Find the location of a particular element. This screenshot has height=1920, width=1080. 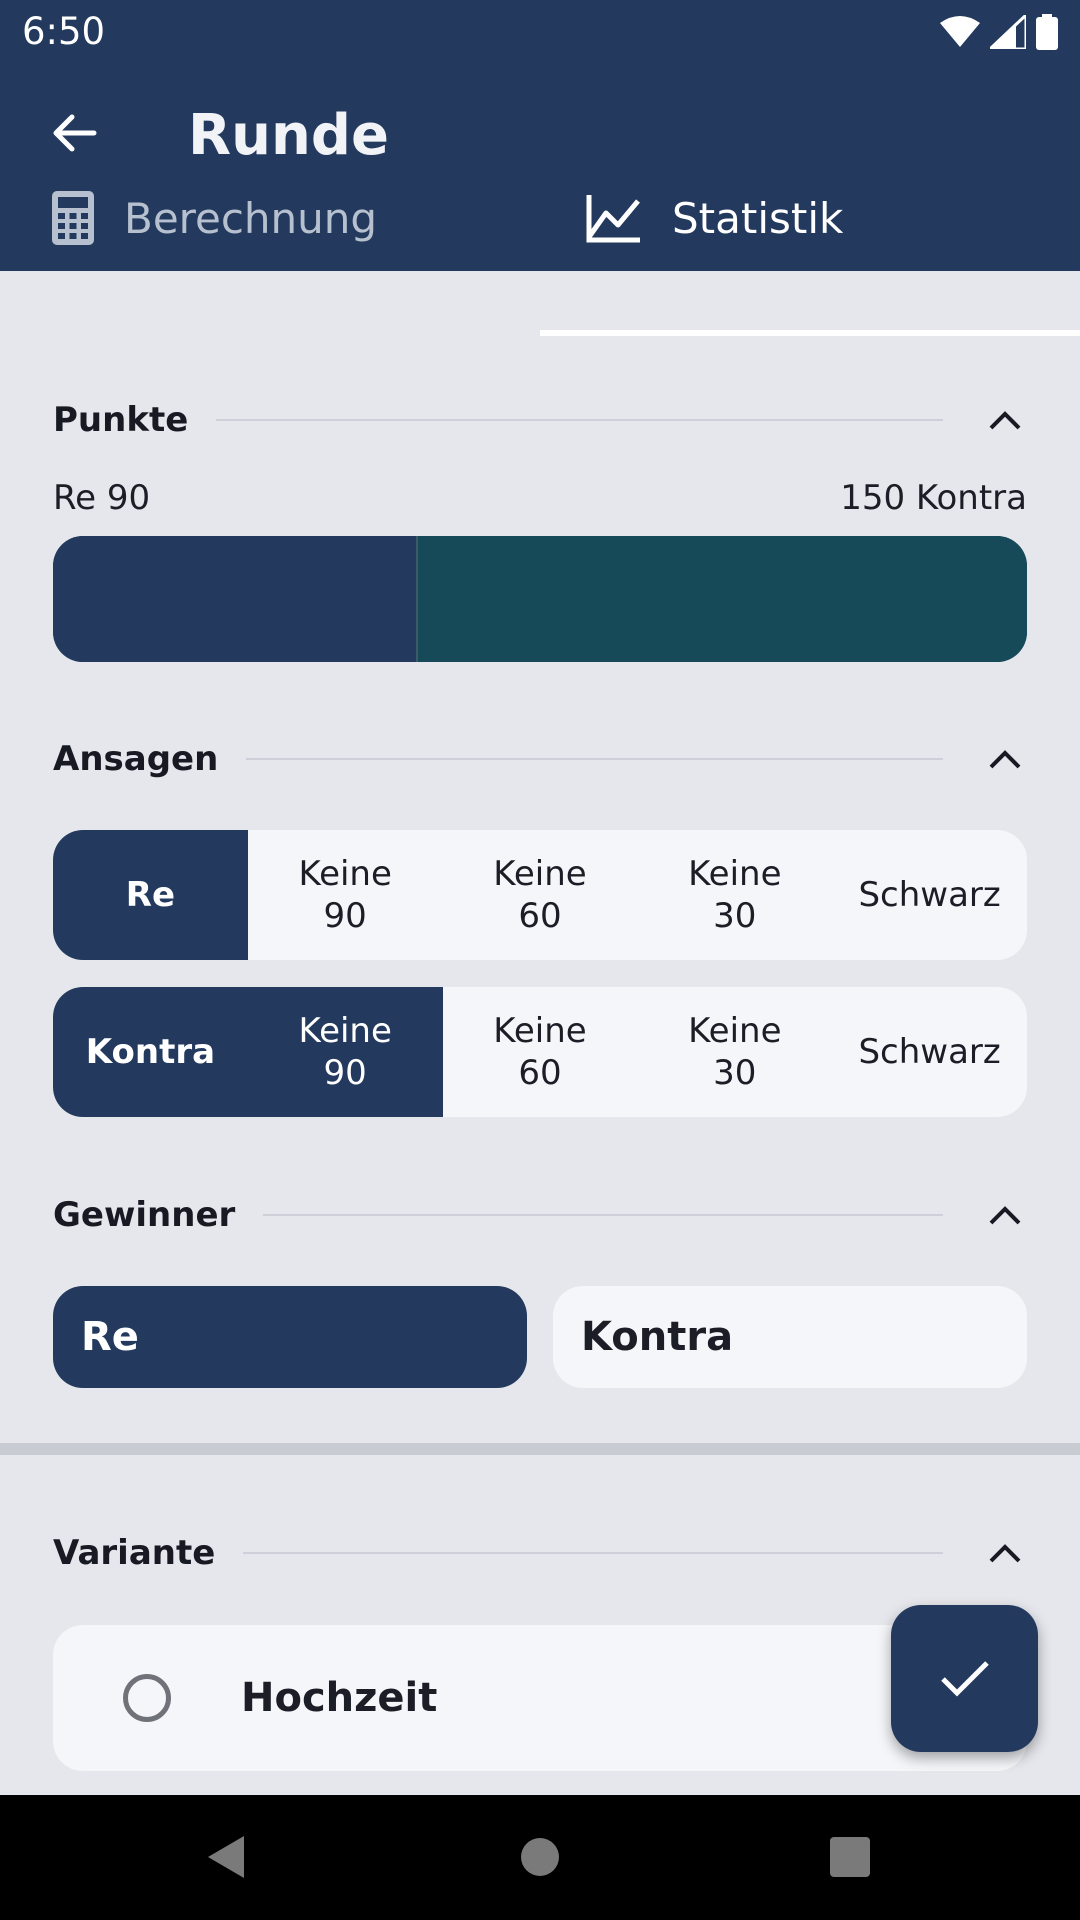

tab-berechnung: Berechnung is located at coordinates (270, 218).